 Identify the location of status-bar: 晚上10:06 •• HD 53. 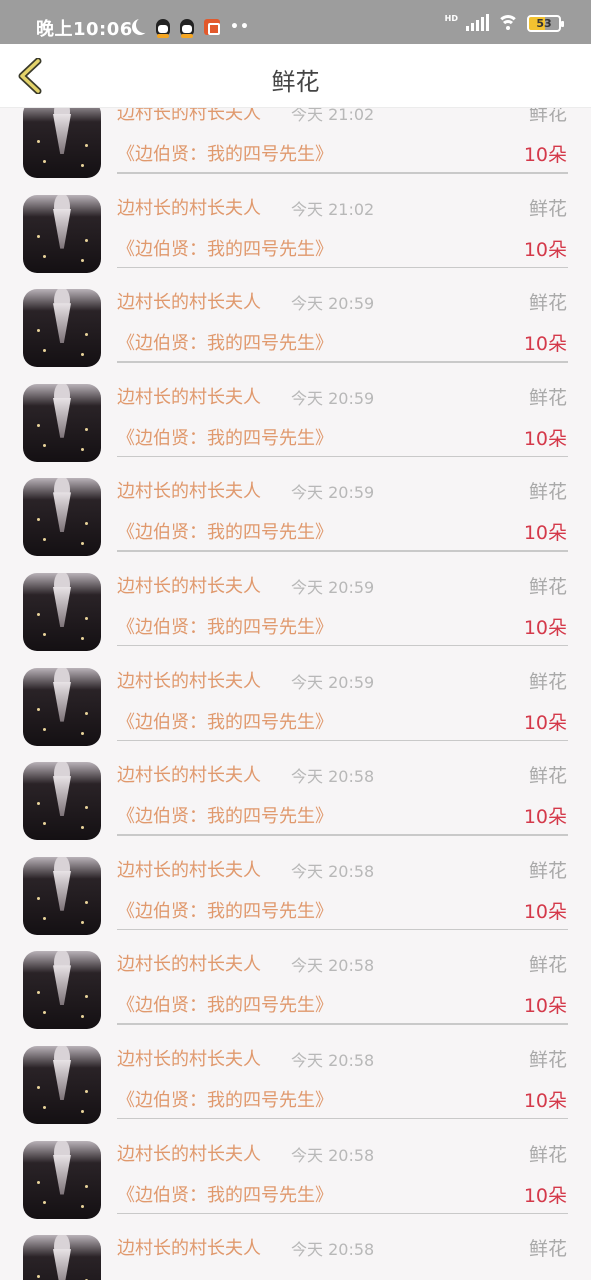
(295, 22).